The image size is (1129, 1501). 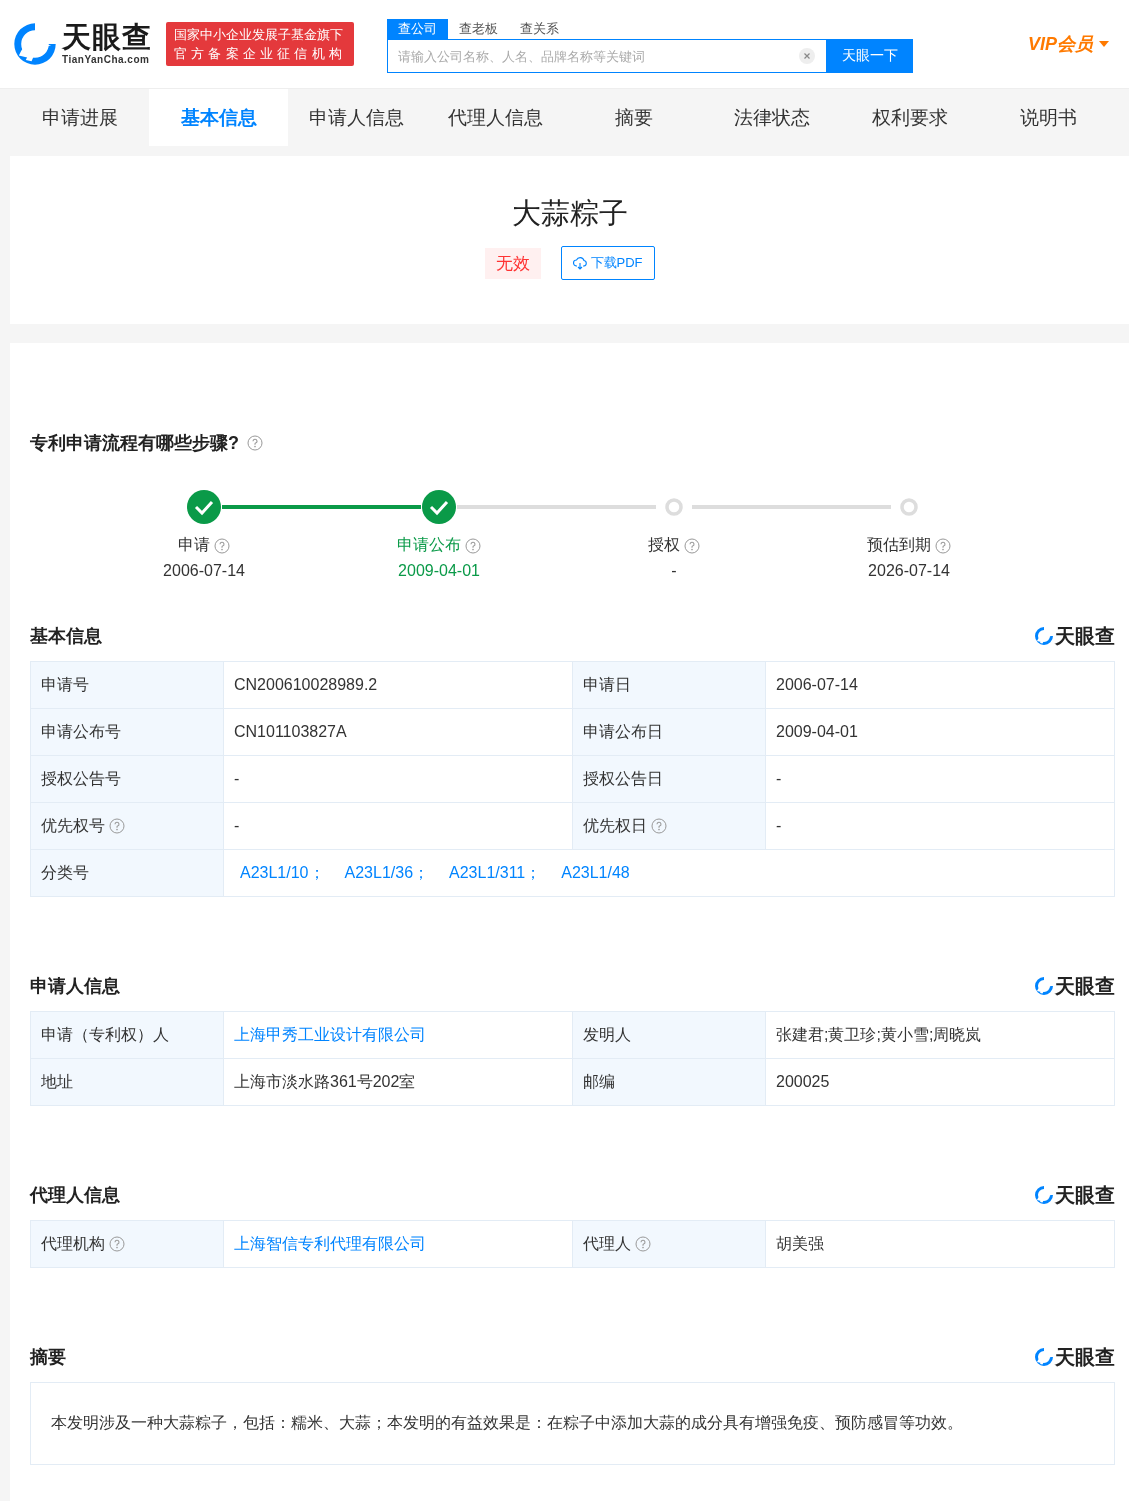 I want to click on field-value: CN200610028989.2, so click(x=306, y=685).